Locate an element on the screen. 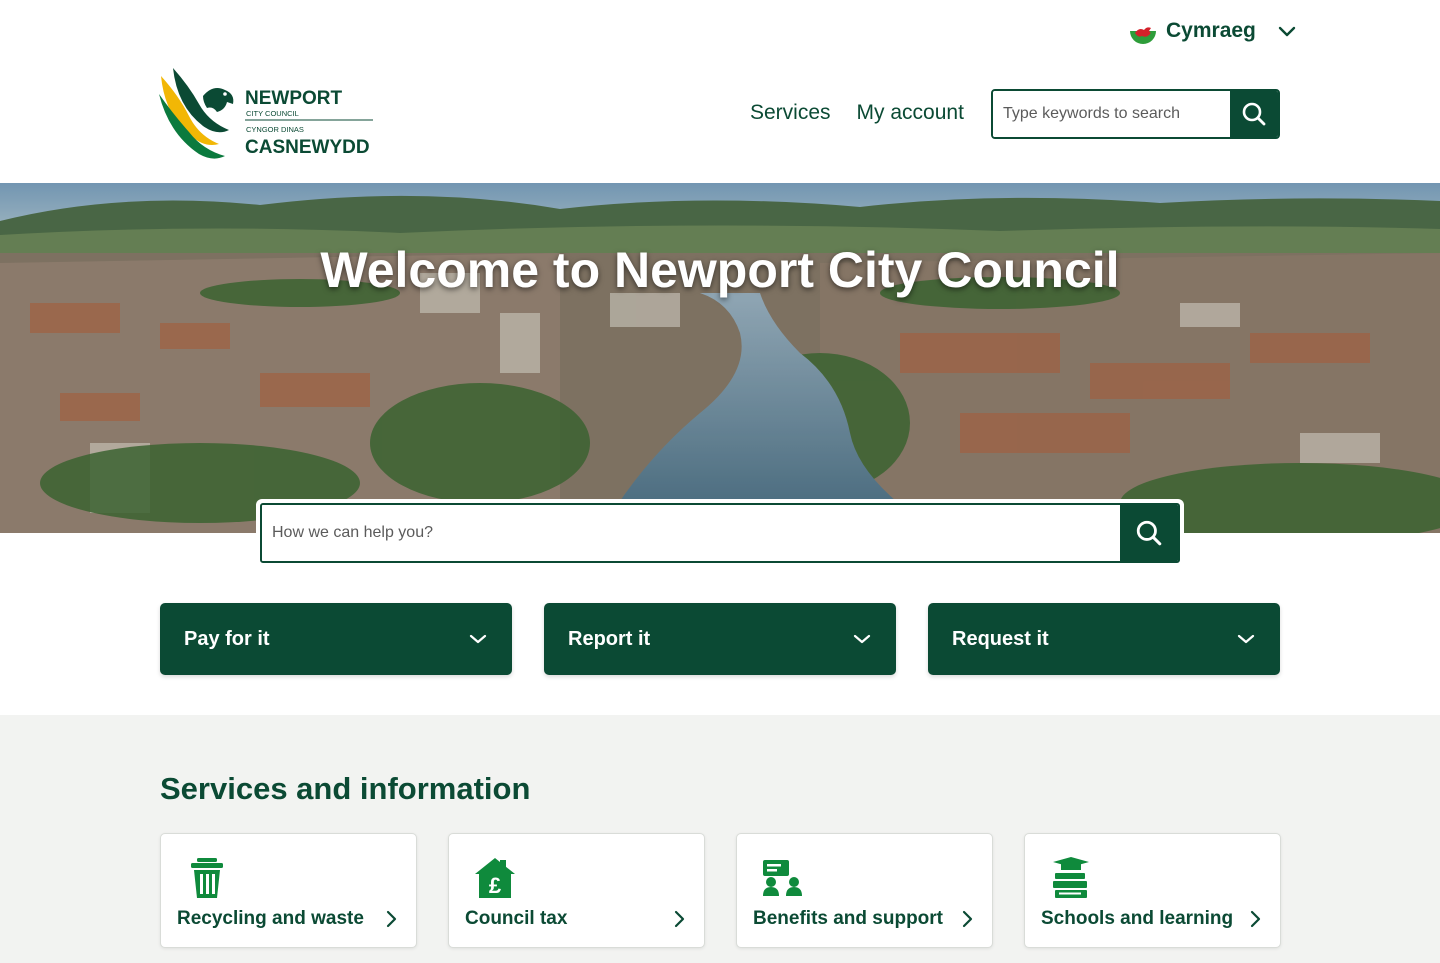 The height and width of the screenshot is (963, 1440). service-card-schools: Schools and learning is located at coordinates (1152, 890).